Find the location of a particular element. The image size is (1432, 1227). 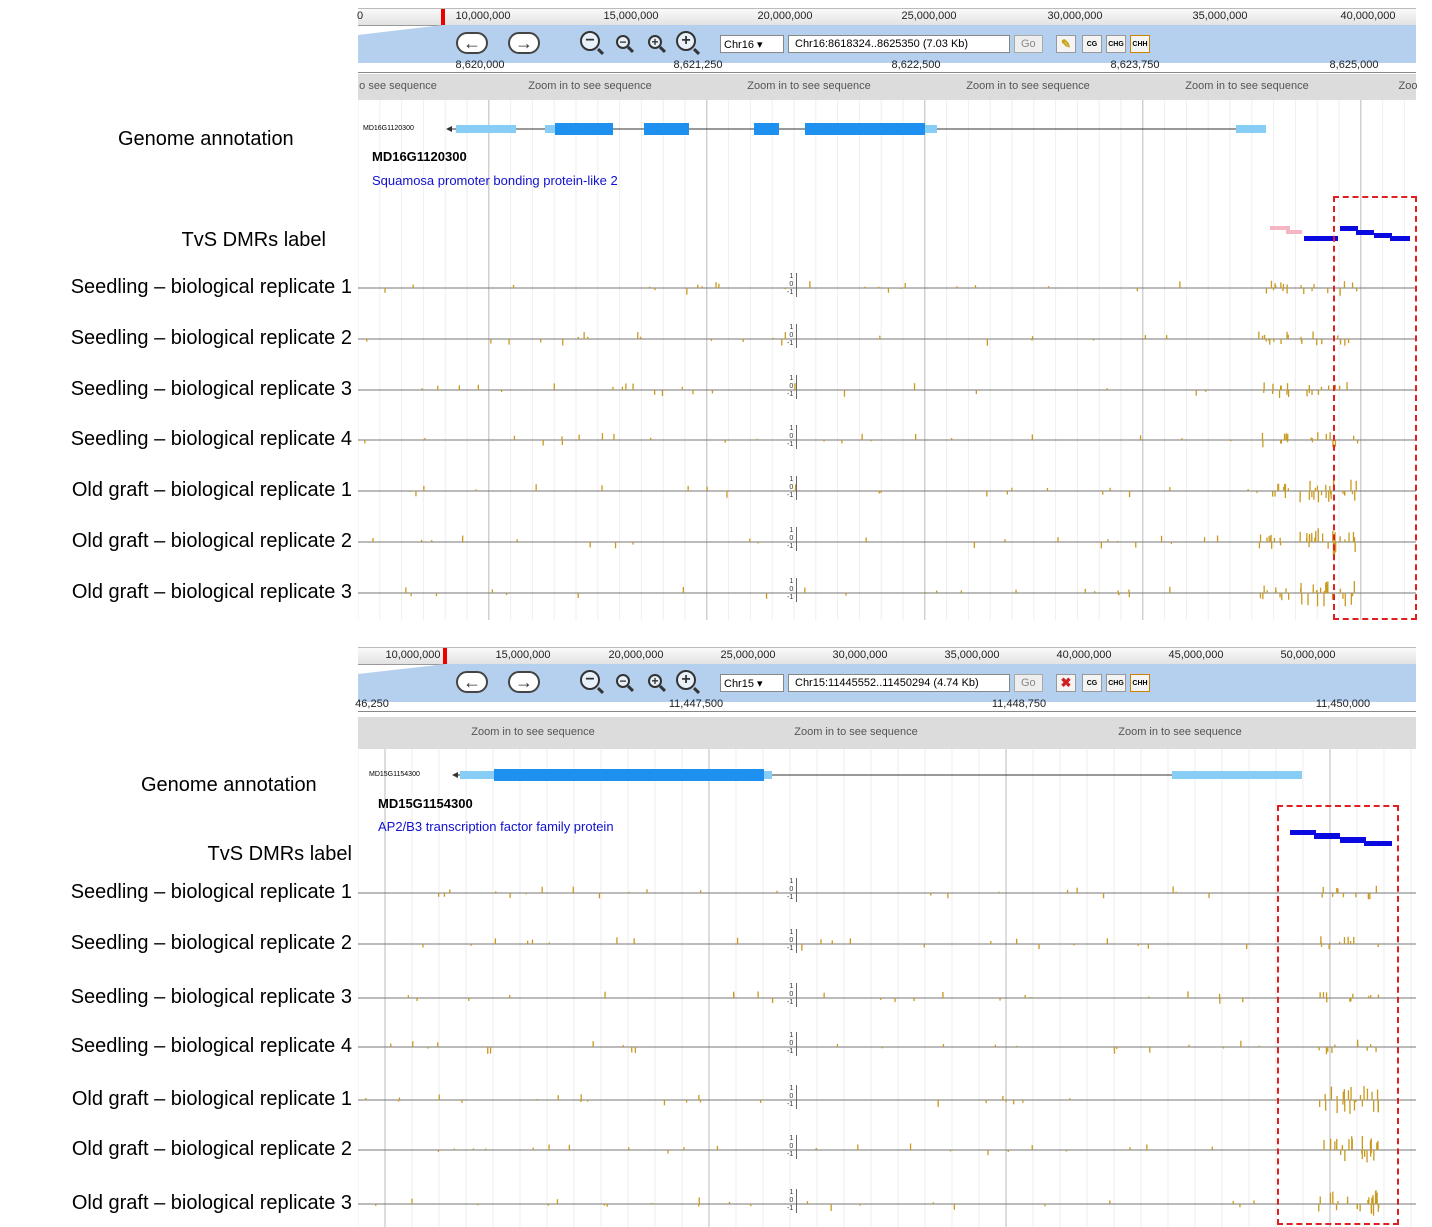

close-icon: ✖ is located at coordinates (1066, 683).